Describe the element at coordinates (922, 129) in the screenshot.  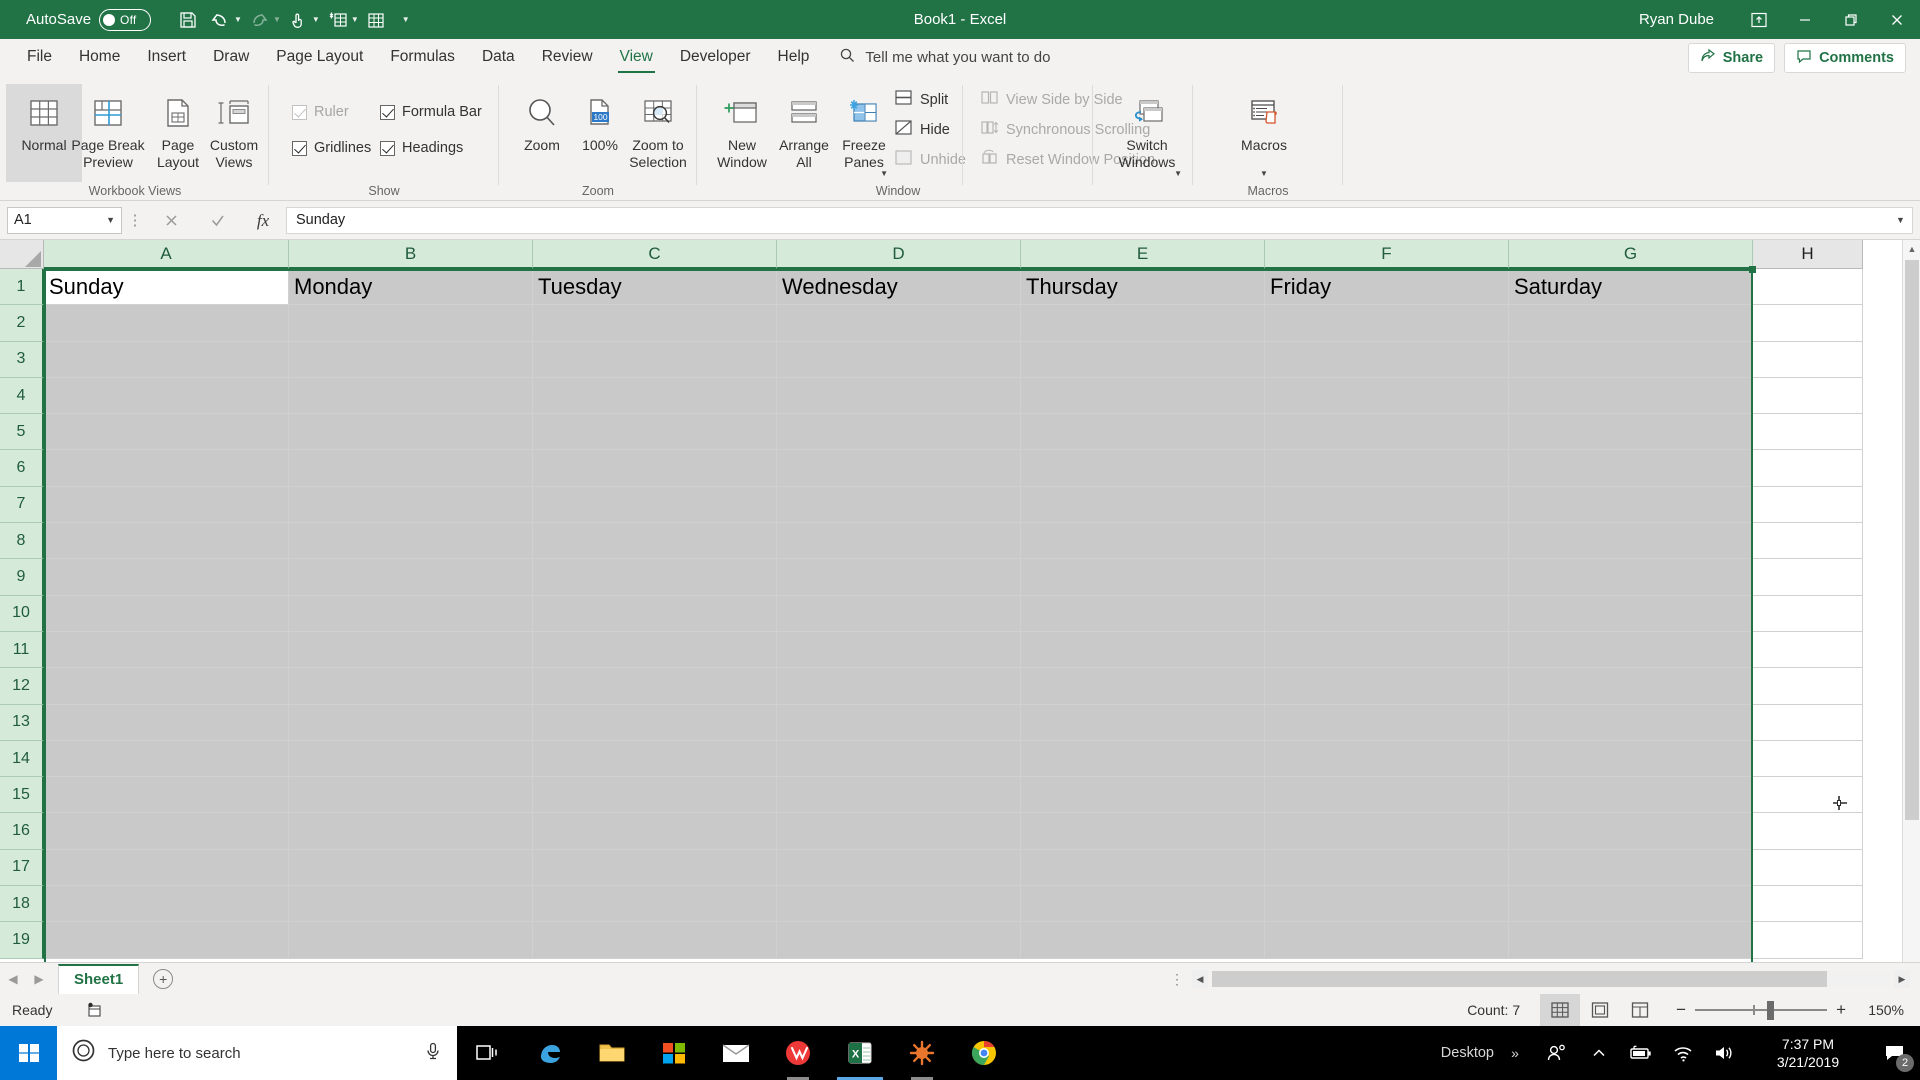
I see `hide-button: Hide` at that location.